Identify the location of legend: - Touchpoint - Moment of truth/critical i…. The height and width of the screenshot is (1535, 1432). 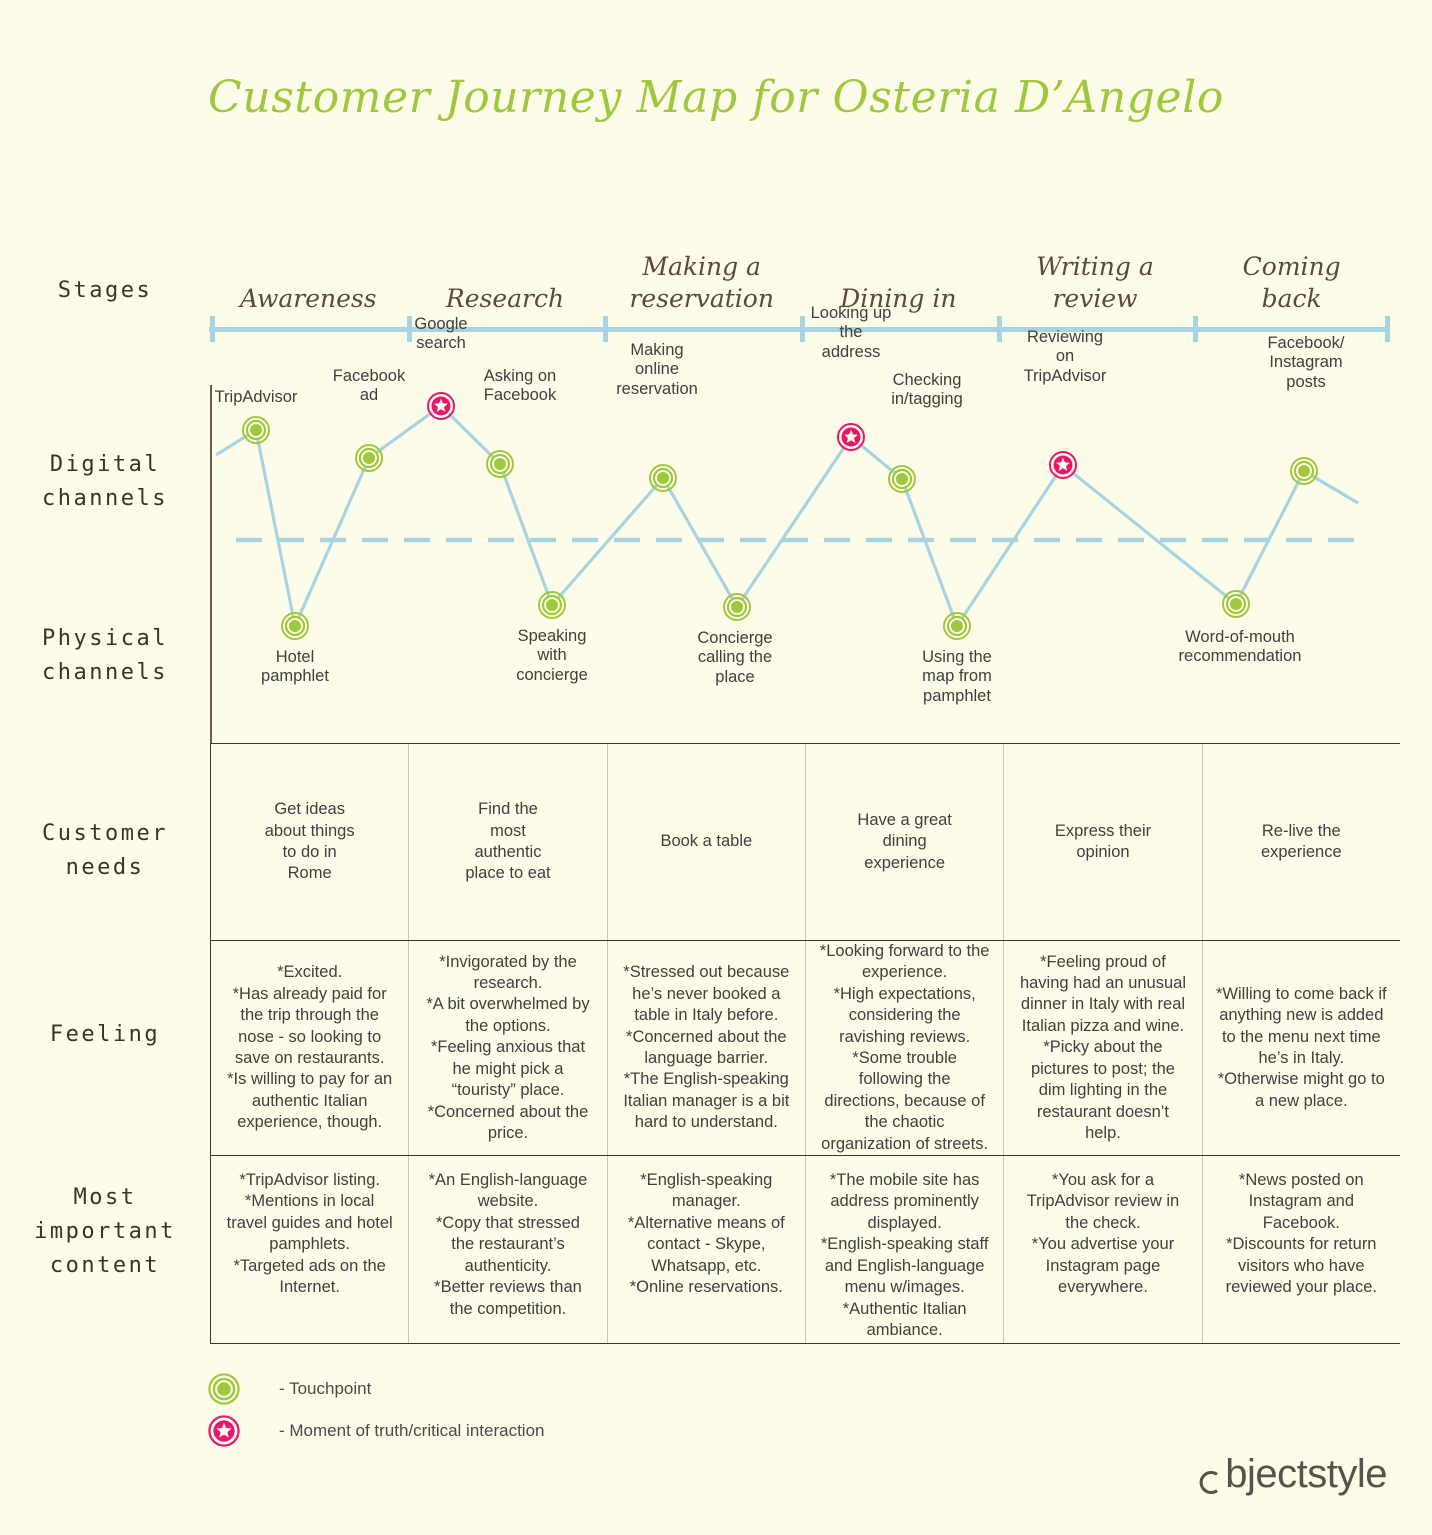
(375, 1410).